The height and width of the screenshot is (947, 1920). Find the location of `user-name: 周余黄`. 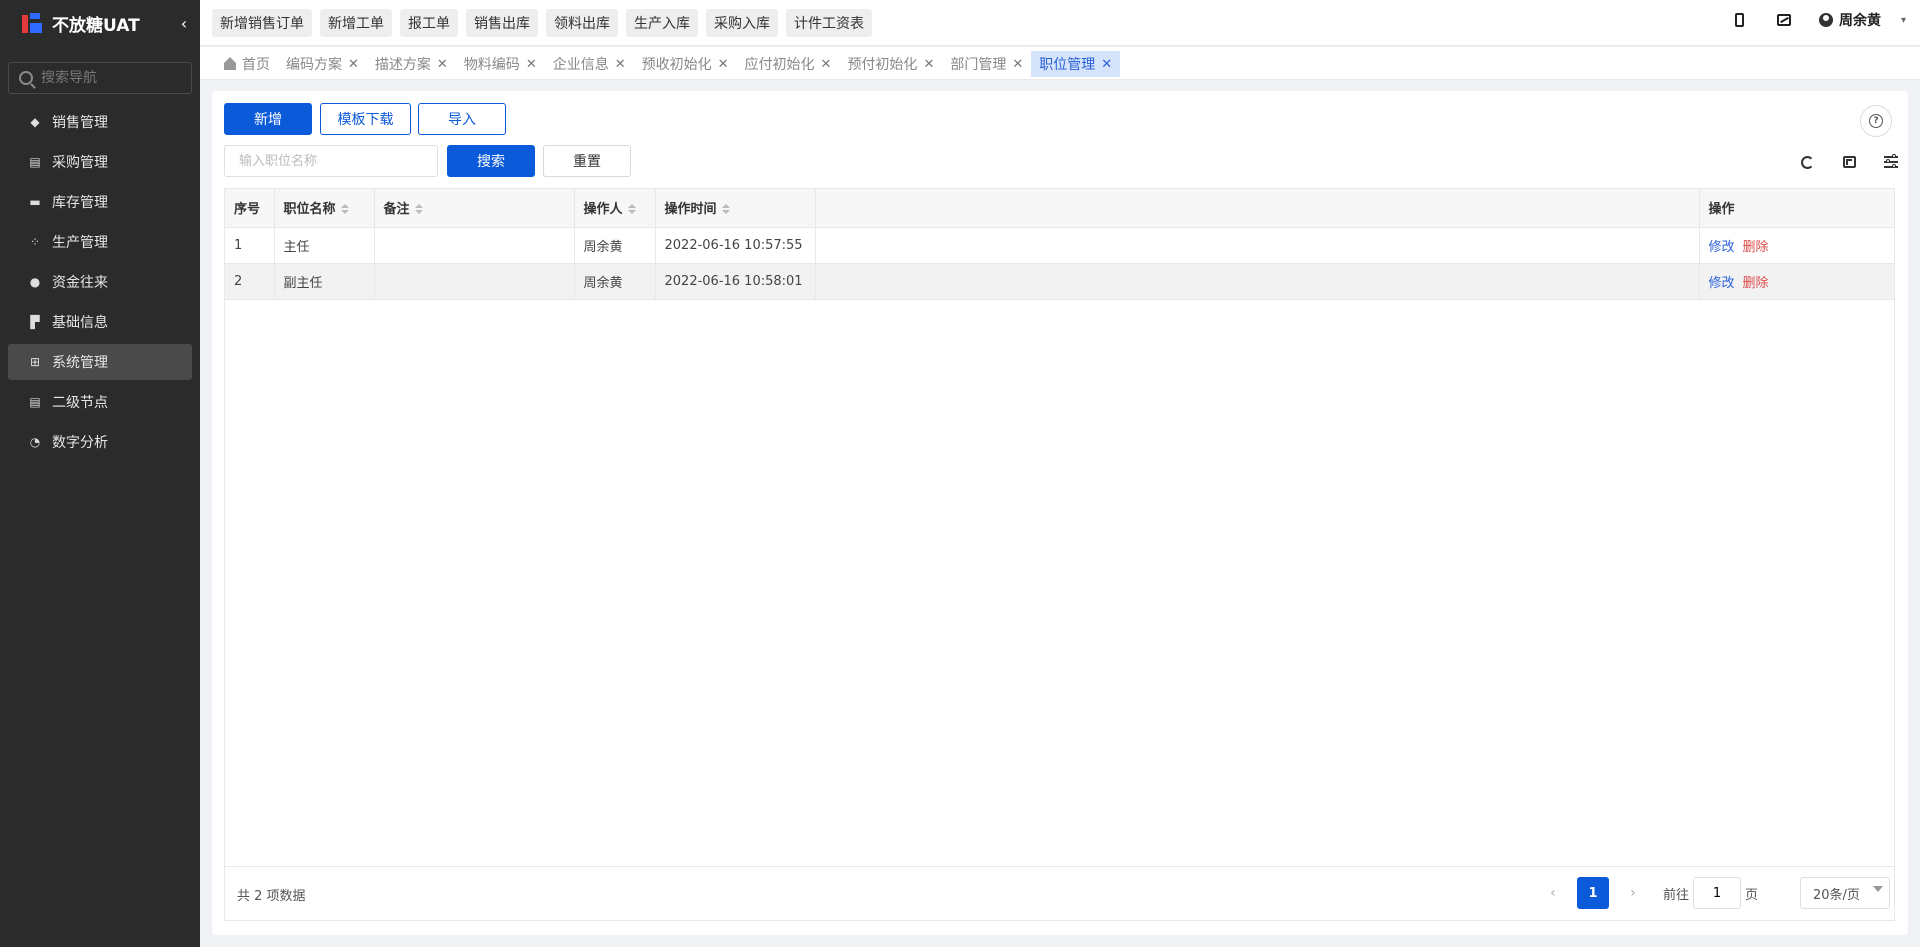

user-name: 周余黄 is located at coordinates (1859, 21).